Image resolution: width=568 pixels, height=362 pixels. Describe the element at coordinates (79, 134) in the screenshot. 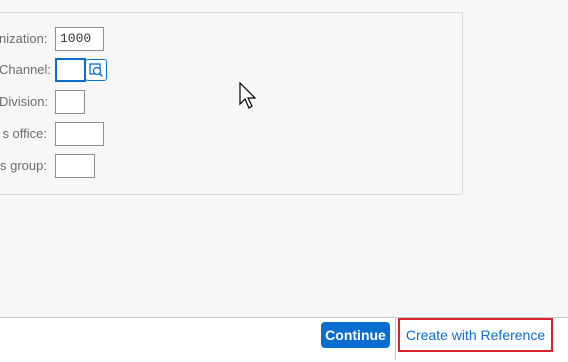

I see `sales-office-input` at that location.